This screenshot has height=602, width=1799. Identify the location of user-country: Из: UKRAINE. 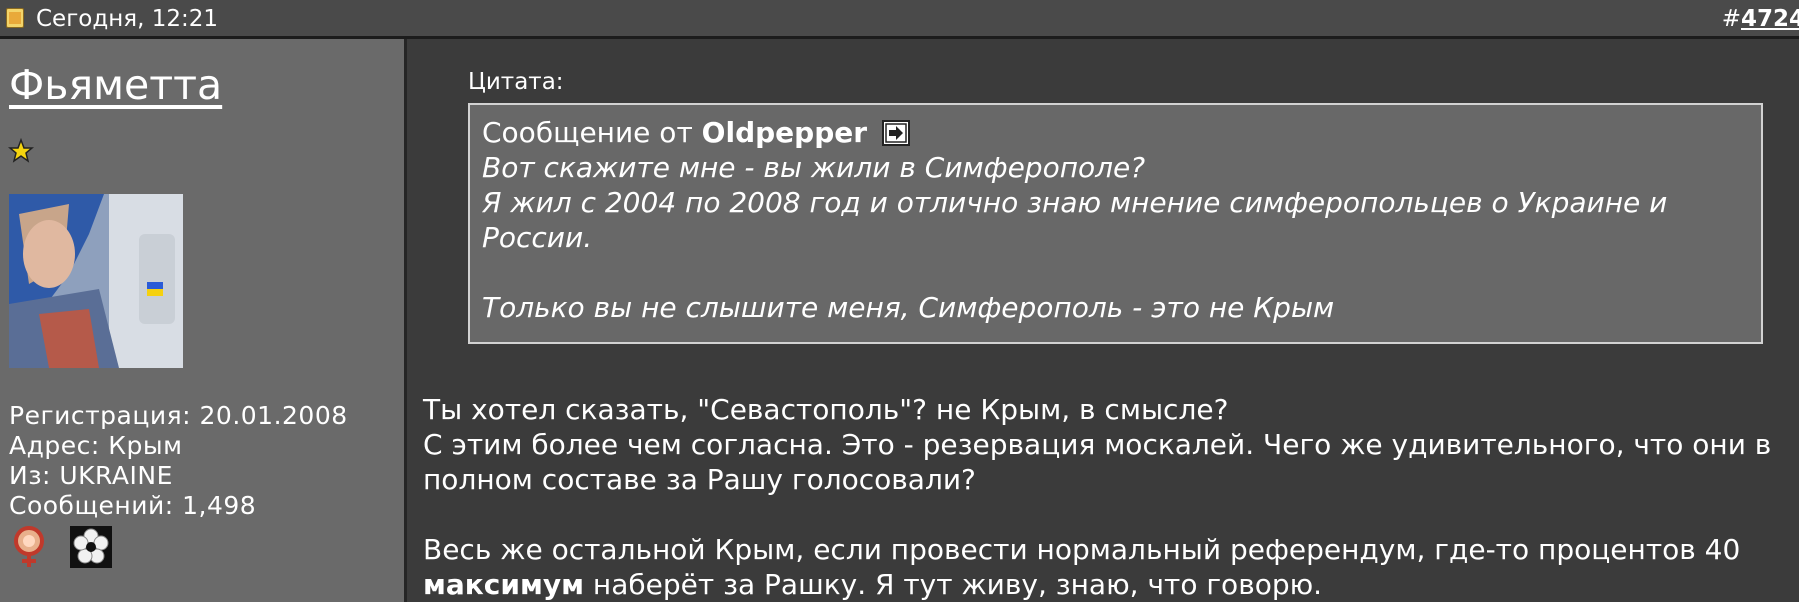
(91, 475).